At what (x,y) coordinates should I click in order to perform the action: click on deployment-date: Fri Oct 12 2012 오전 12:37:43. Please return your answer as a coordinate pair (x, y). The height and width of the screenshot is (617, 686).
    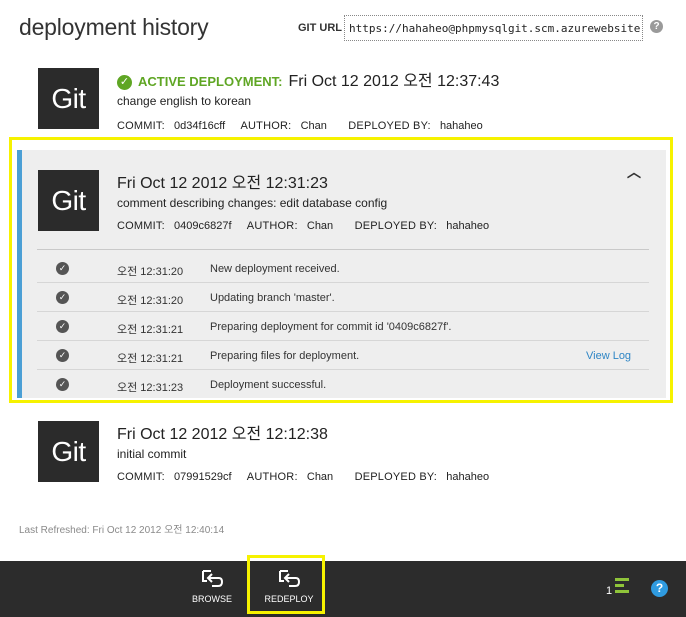
    Looking at the image, I should click on (394, 81).